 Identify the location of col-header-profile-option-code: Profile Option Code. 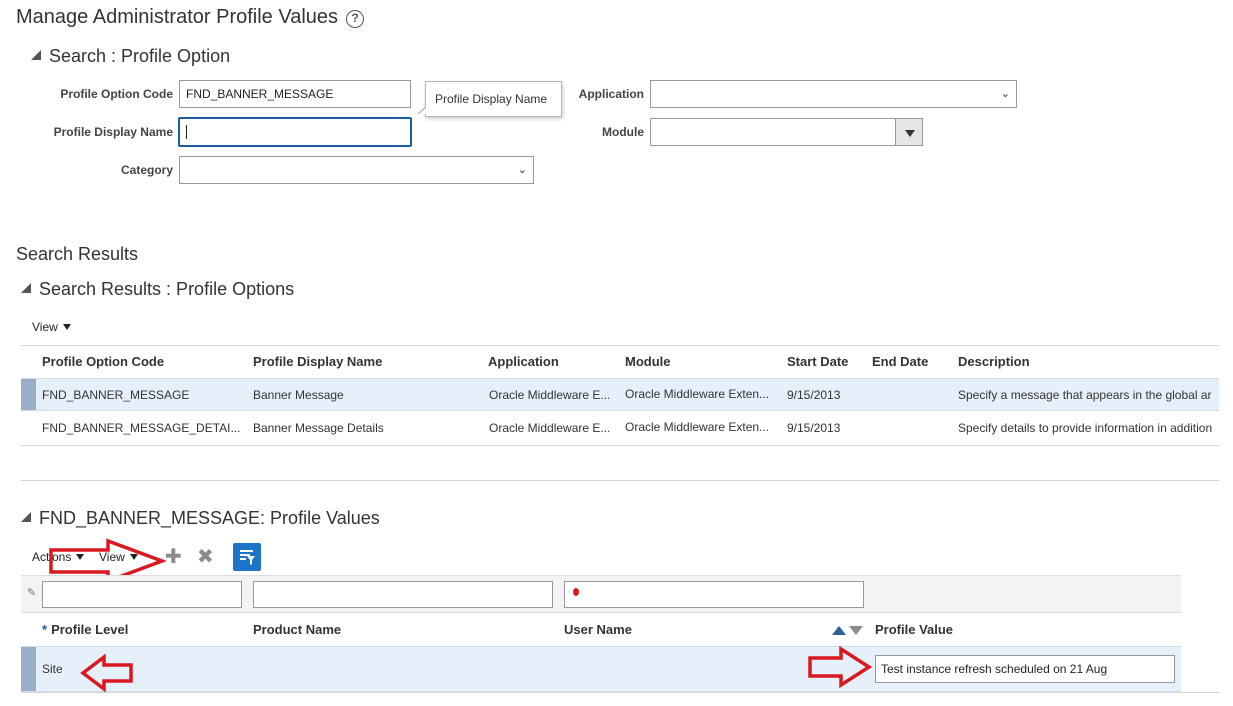
(103, 361).